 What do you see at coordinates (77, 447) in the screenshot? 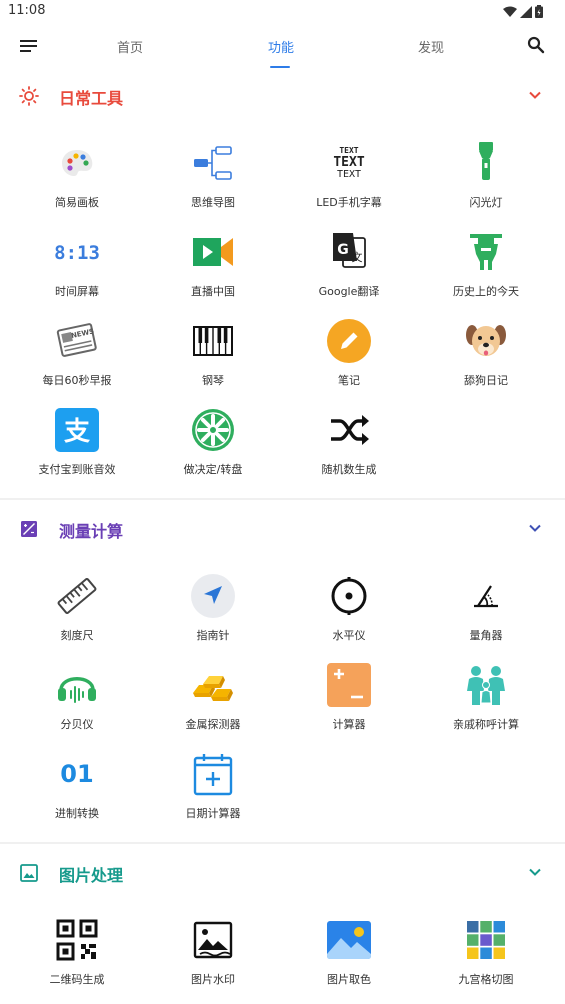
I see `tool-alipay-sound: 支 支付宝到账音效` at bounding box center [77, 447].